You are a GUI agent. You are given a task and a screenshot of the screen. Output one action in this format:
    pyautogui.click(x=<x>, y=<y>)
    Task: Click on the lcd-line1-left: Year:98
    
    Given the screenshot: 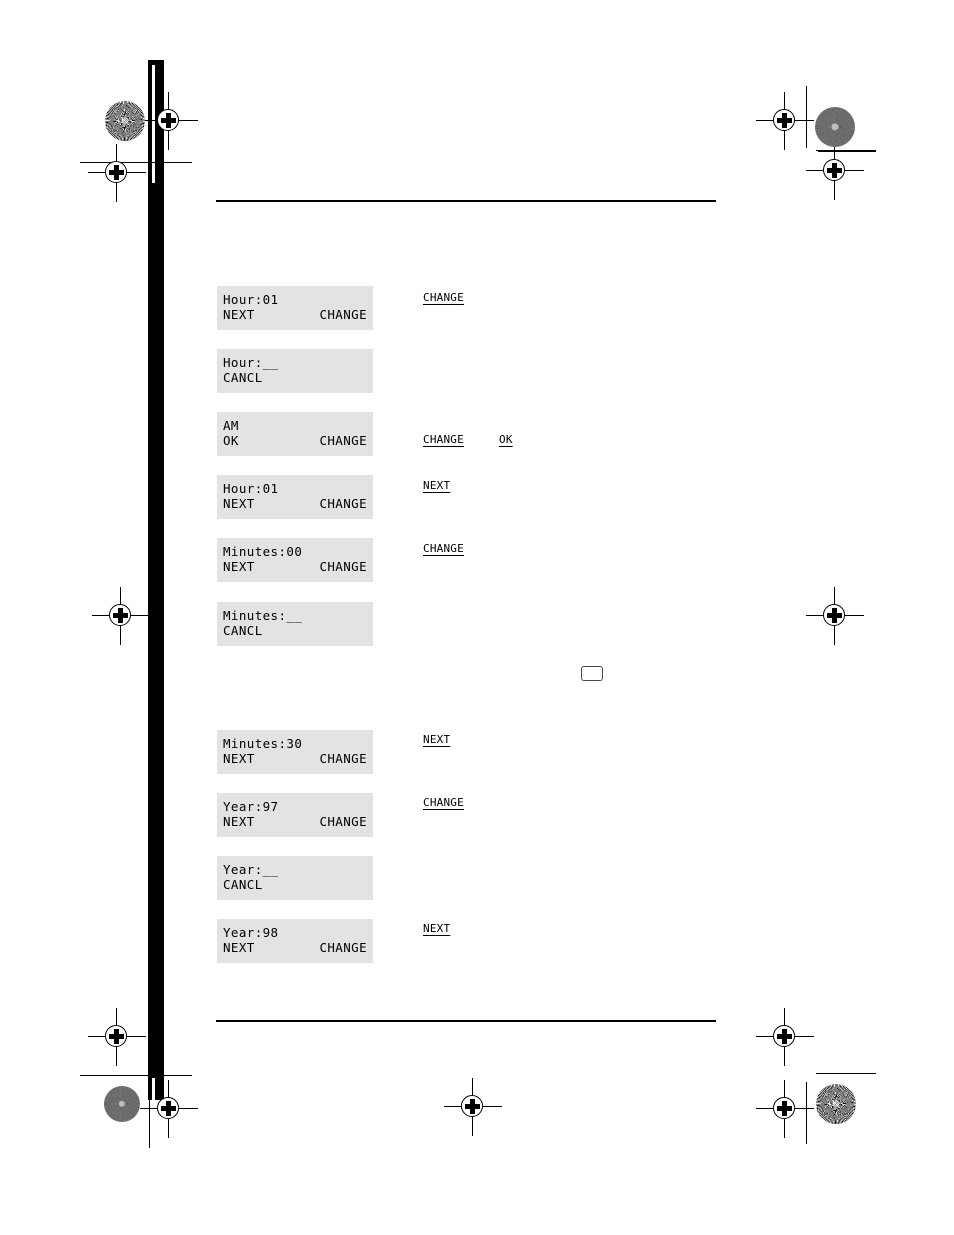 What is the action you would take?
    pyautogui.click(x=251, y=932)
    